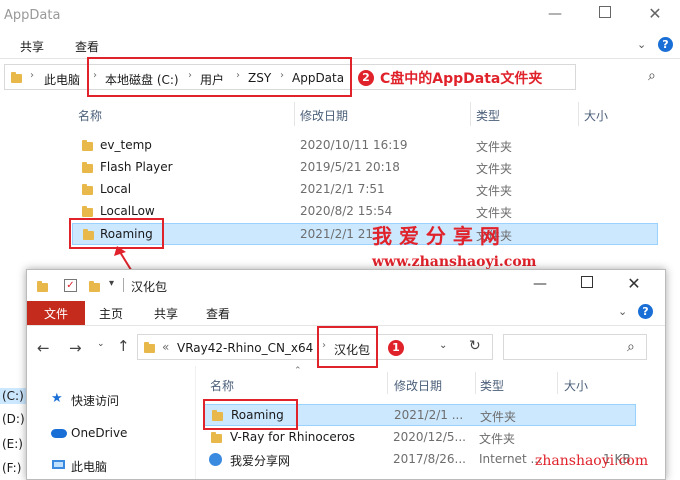 The width and height of the screenshot is (680, 480). Describe the element at coordinates (260, 461) in the screenshot. I see `item-name: 我爱分享网` at that location.